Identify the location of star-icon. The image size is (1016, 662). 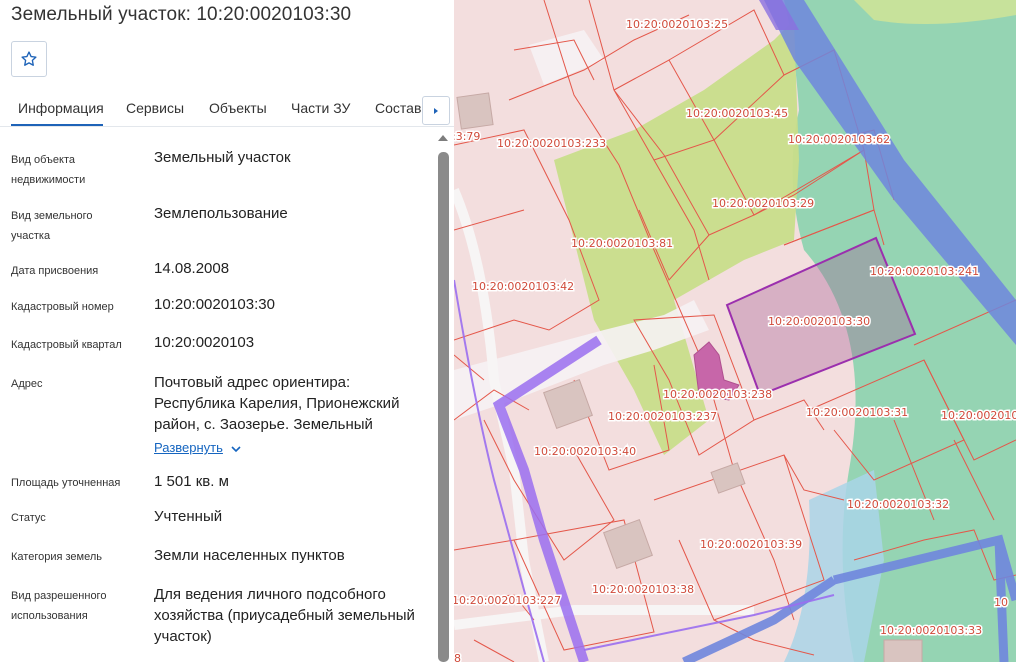
(29, 58).